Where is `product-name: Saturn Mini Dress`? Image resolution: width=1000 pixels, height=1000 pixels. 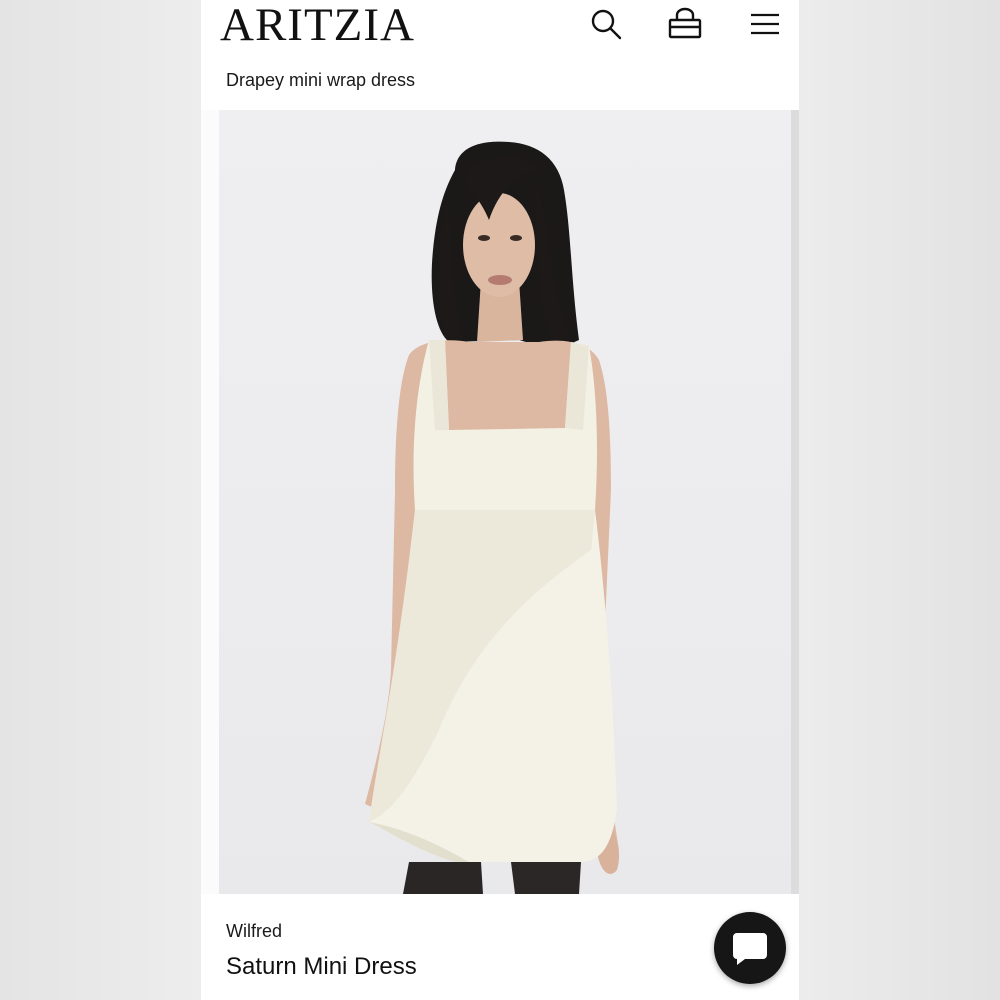 product-name: Saturn Mini Dress is located at coordinates (321, 966).